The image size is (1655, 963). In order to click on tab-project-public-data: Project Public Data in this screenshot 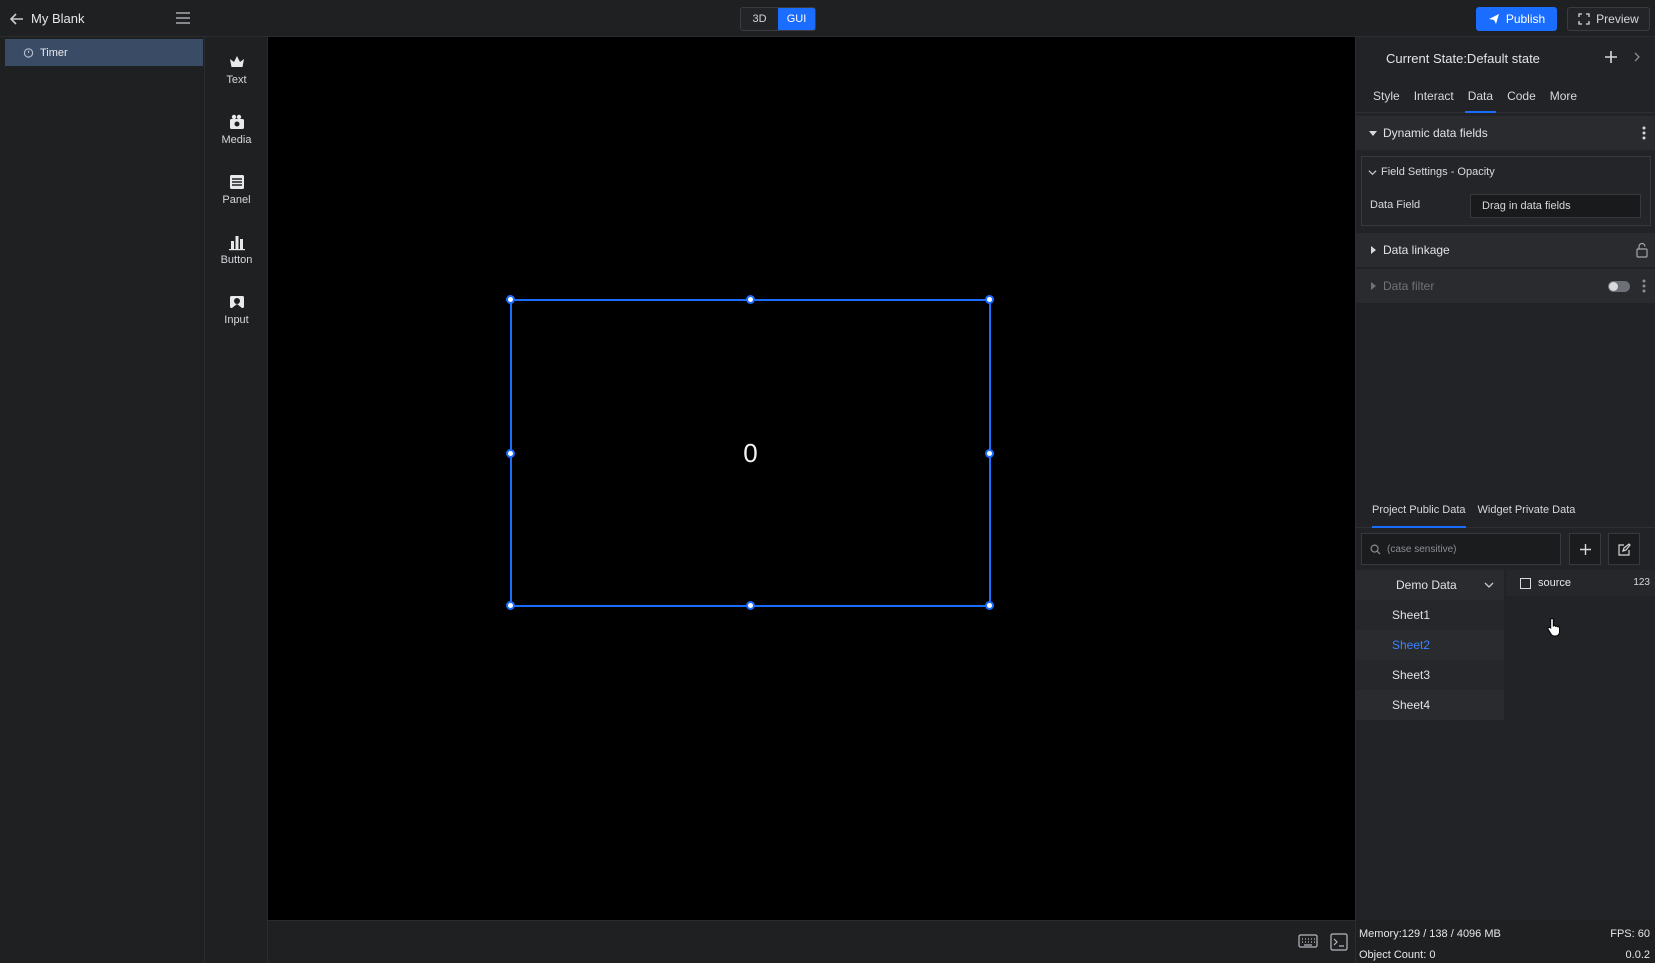, I will do `click(1419, 510)`.